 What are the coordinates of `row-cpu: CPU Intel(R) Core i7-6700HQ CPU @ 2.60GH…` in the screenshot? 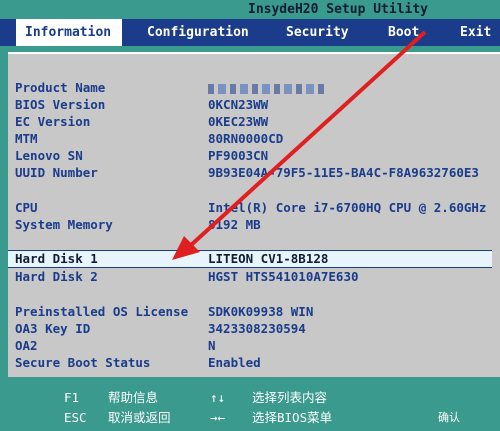 It's located at (250, 208).